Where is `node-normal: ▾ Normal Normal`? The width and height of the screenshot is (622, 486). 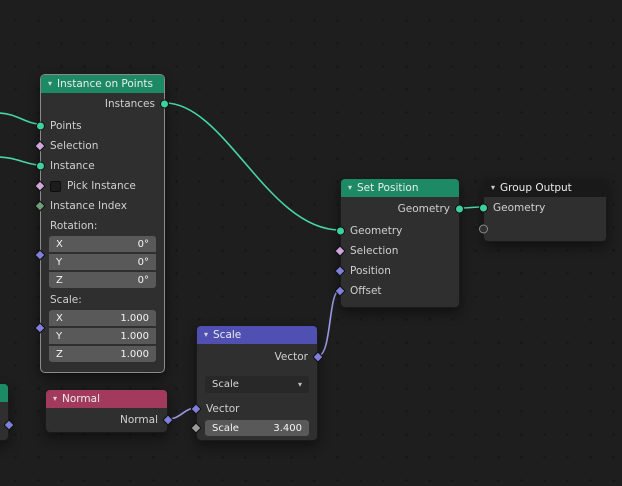
node-normal: ▾ Normal Normal is located at coordinates (109, 411).